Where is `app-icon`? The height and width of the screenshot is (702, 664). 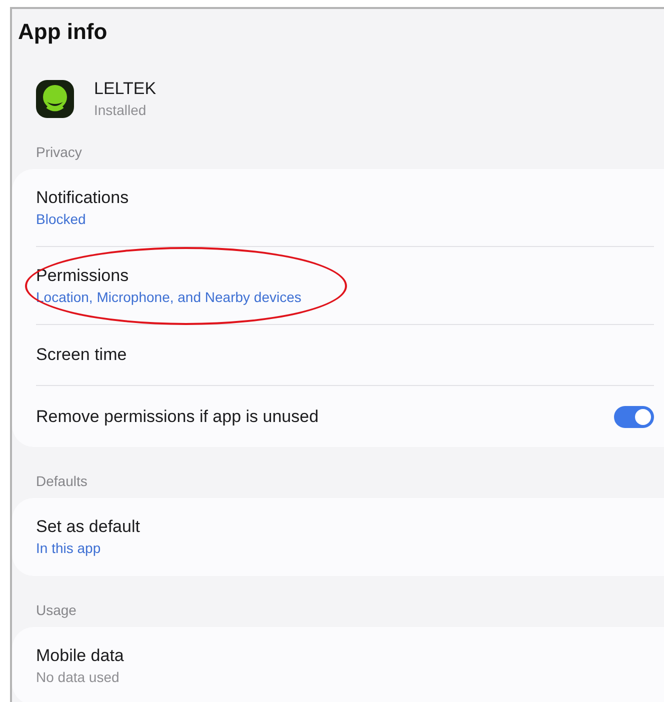
app-icon is located at coordinates (55, 99).